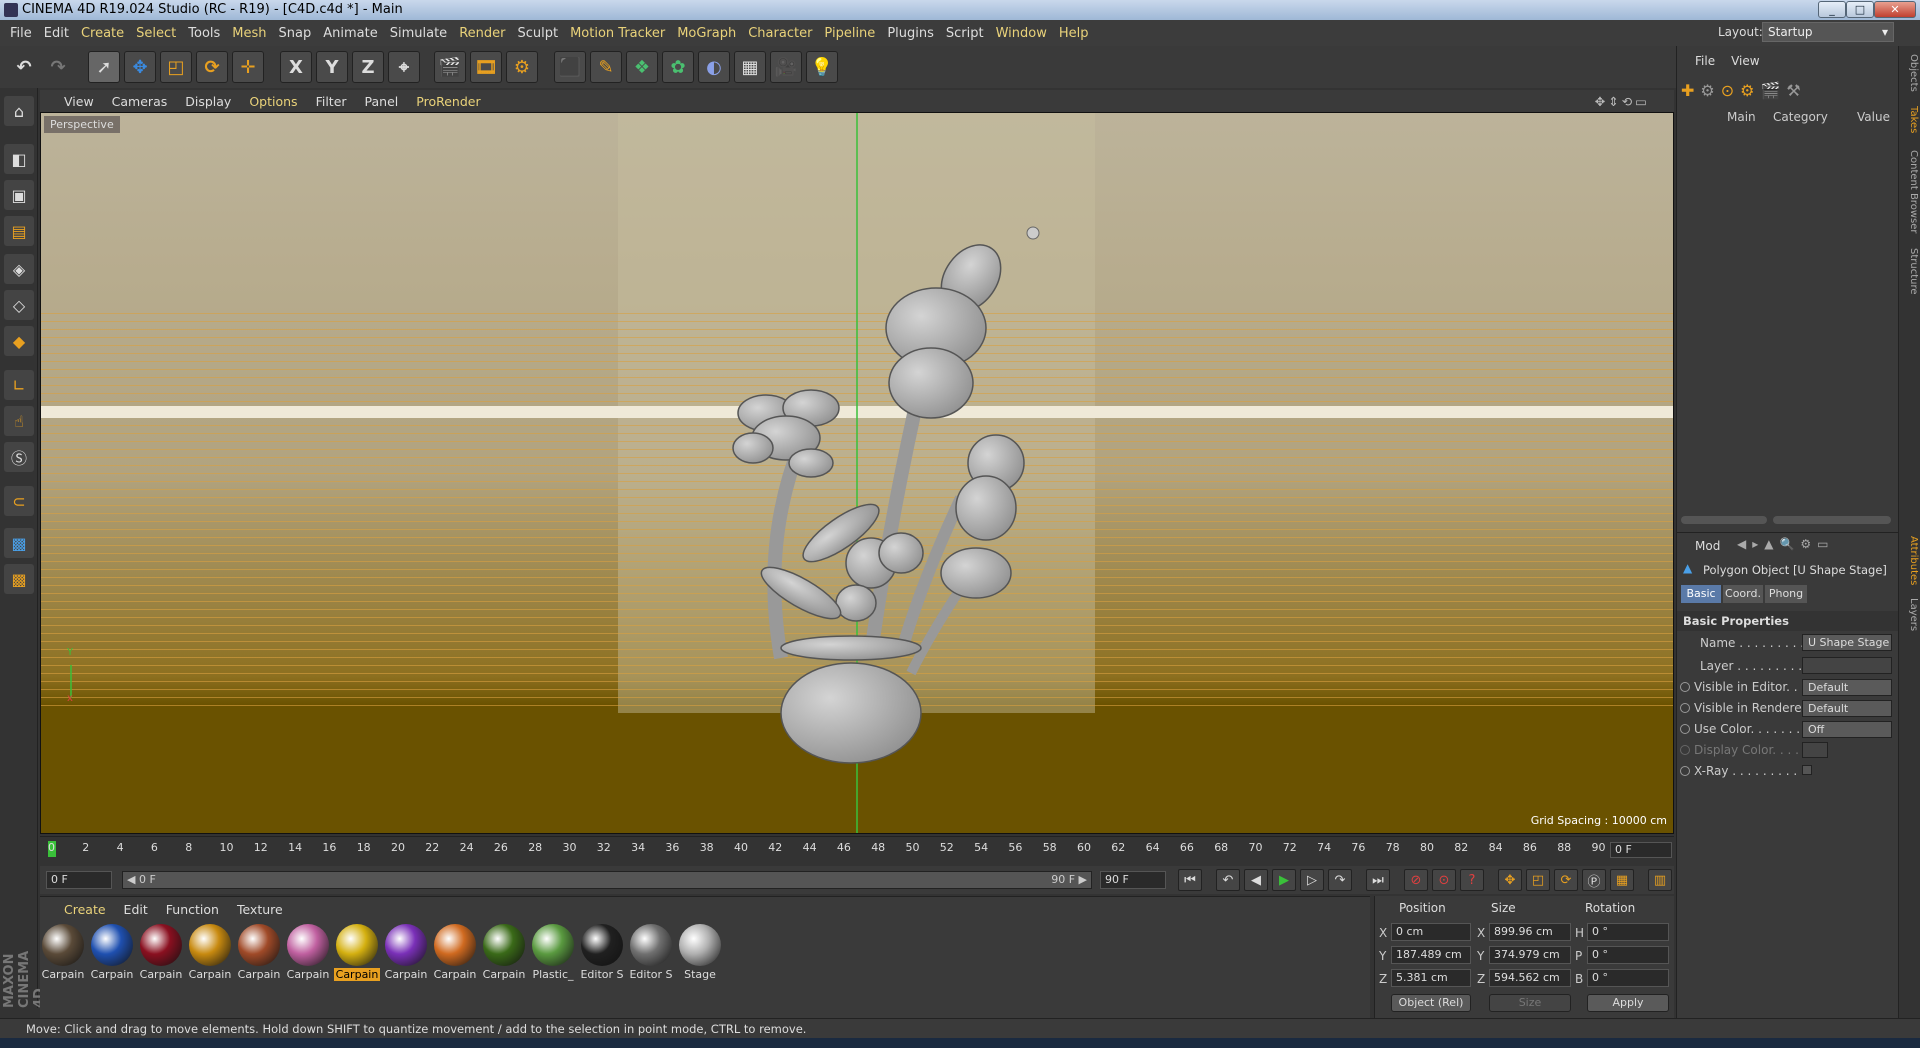 The image size is (1920, 1048). Describe the element at coordinates (617, 33) in the screenshot. I see `menu-motion-tracker: Motion Tracker` at that location.